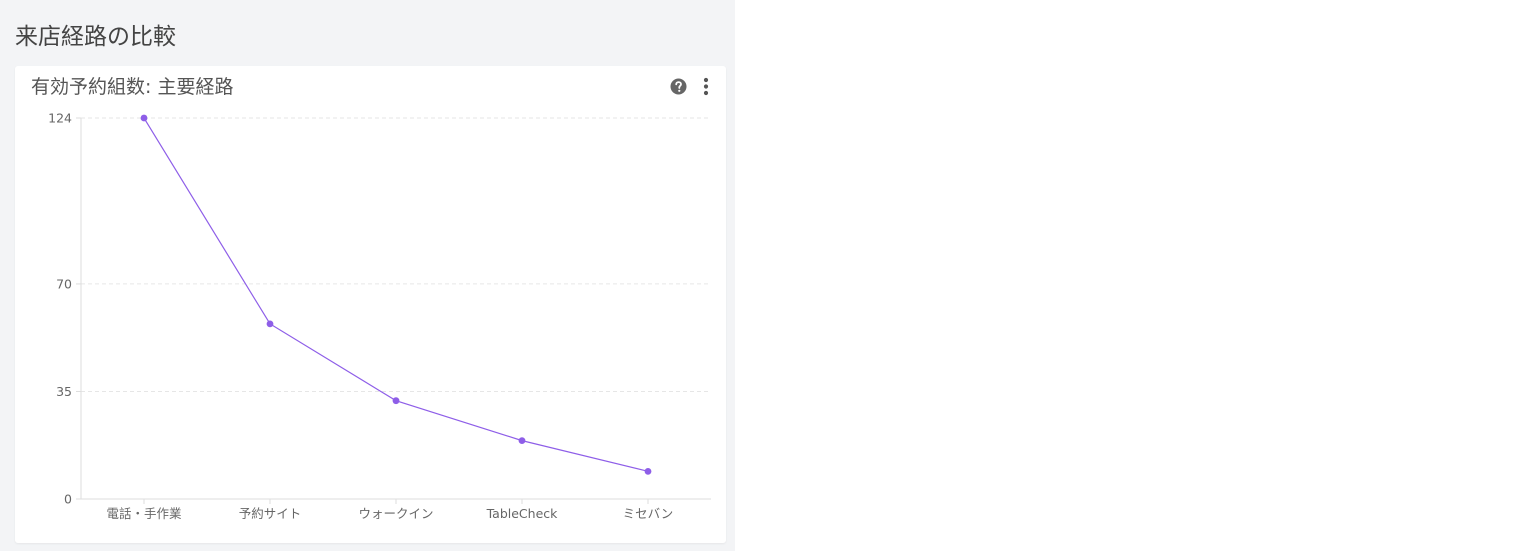 Image resolution: width=1516 pixels, height=551 pixels. What do you see at coordinates (144, 513) in the screenshot?
I see `x-tick-label: 電話・手作業` at bounding box center [144, 513].